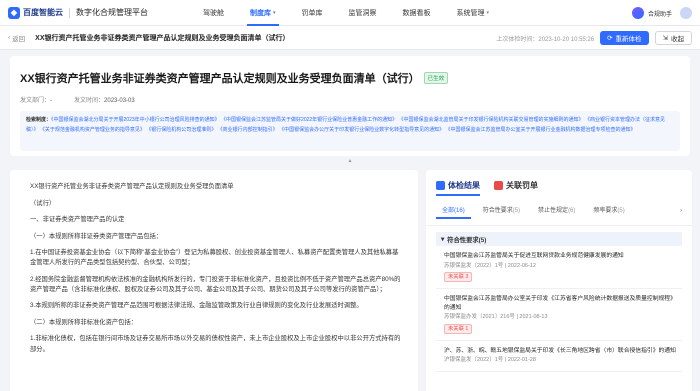 The height and width of the screenshot is (391, 700). I want to click on doc-paragraph: （二）本规则所称非标准化资产包括：, so click(84, 322).